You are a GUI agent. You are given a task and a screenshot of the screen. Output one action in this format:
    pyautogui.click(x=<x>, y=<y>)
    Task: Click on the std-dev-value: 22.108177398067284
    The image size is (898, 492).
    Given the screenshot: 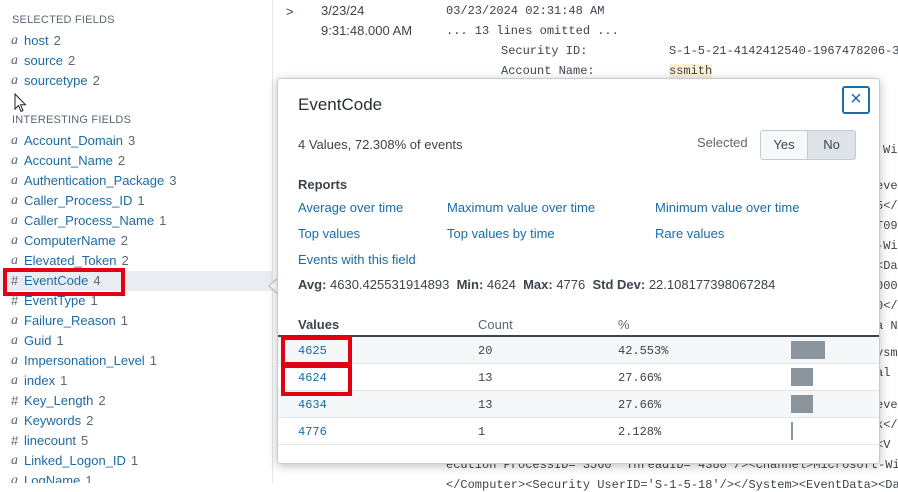 What is the action you would take?
    pyautogui.click(x=712, y=284)
    